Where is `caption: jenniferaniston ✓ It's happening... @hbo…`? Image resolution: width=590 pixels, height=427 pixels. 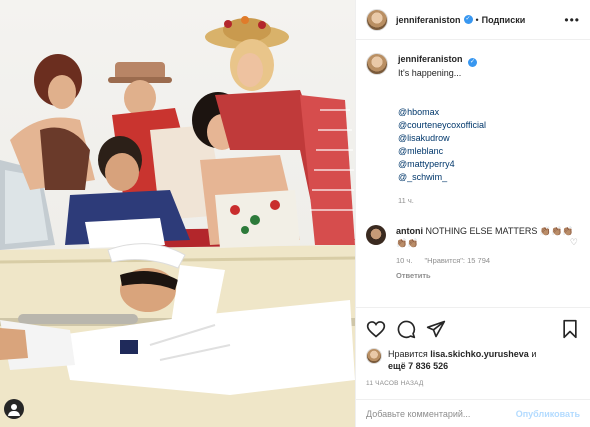
caption: jenniferaniston ✓ It's happening... @hbo… is located at coordinates (473, 130).